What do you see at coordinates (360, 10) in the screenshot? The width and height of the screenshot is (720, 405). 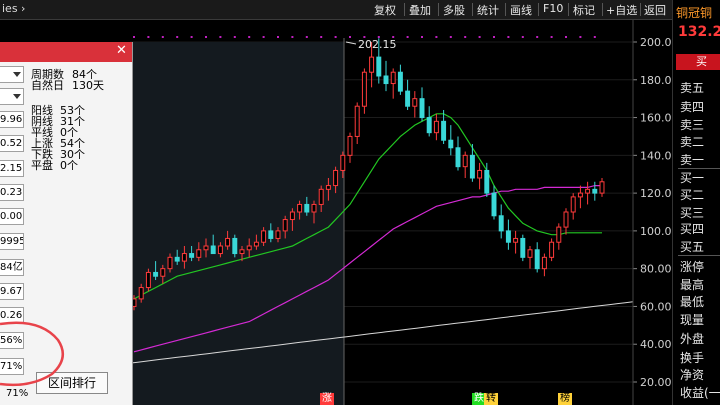 I see `top-toolbar: ies › 复权 叠加 多股 统计 画线 F10 标记 +自选 返回` at bounding box center [360, 10].